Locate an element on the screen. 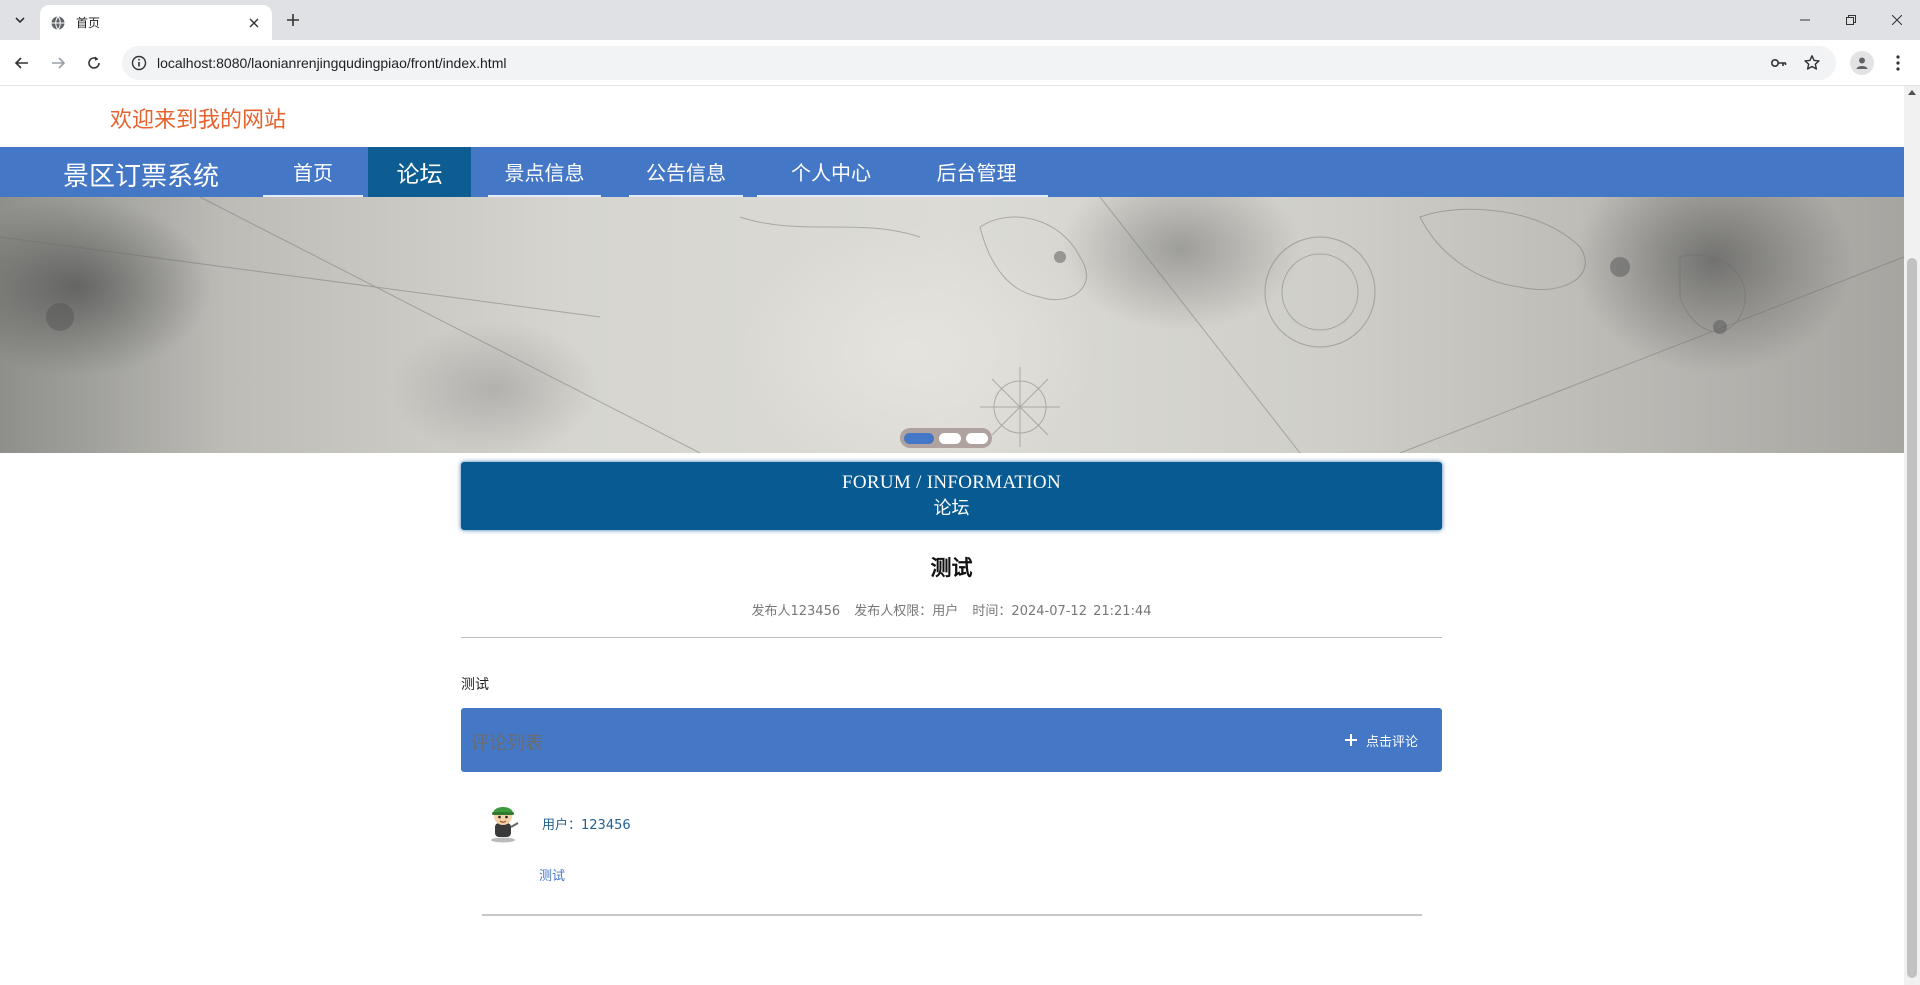 Image resolution: width=1920 pixels, height=985 pixels. globe-icon is located at coordinates (58, 23).